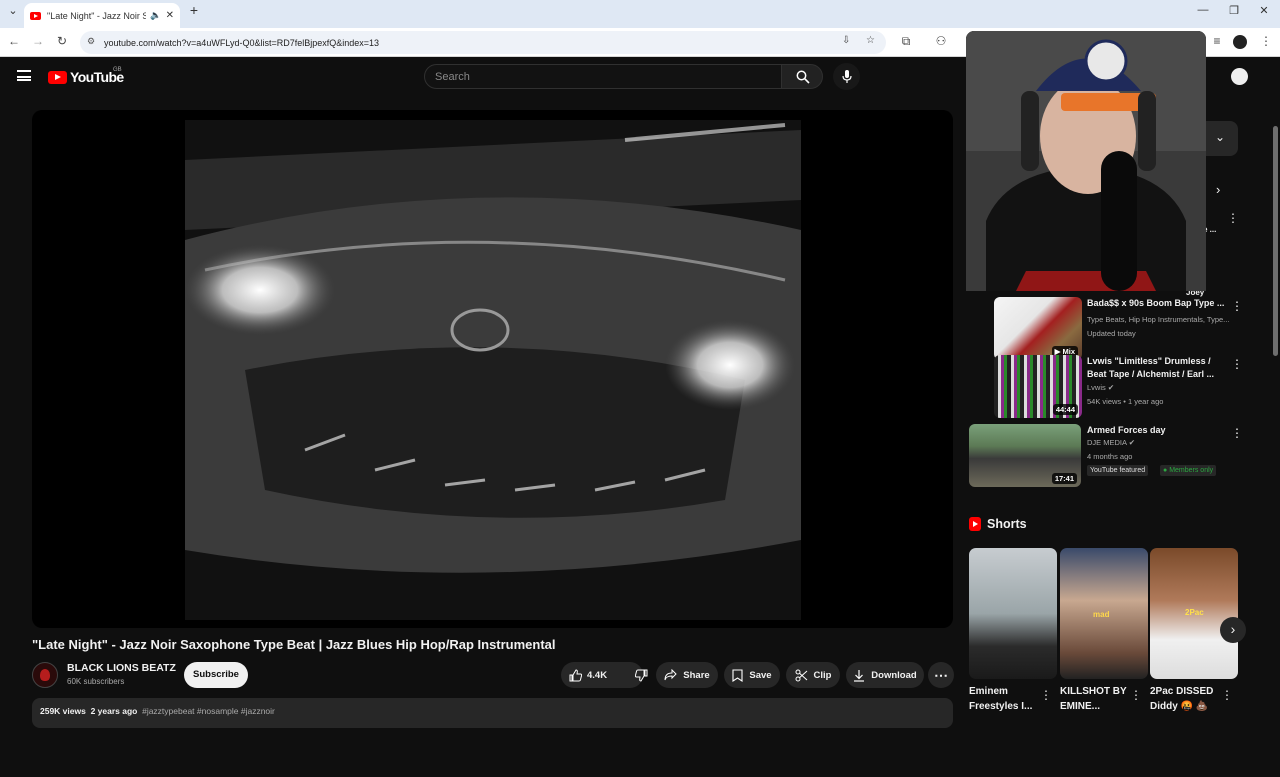 This screenshot has width=1280, height=777. I want to click on reload-icon: ↻, so click(62, 41).